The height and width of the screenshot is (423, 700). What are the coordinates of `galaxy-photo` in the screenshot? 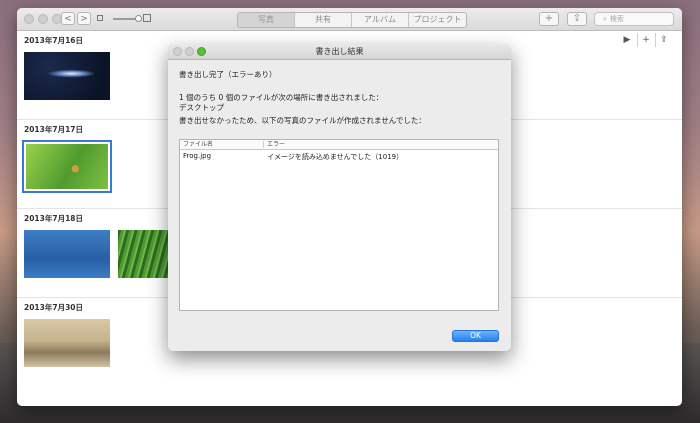 It's located at (67, 76).